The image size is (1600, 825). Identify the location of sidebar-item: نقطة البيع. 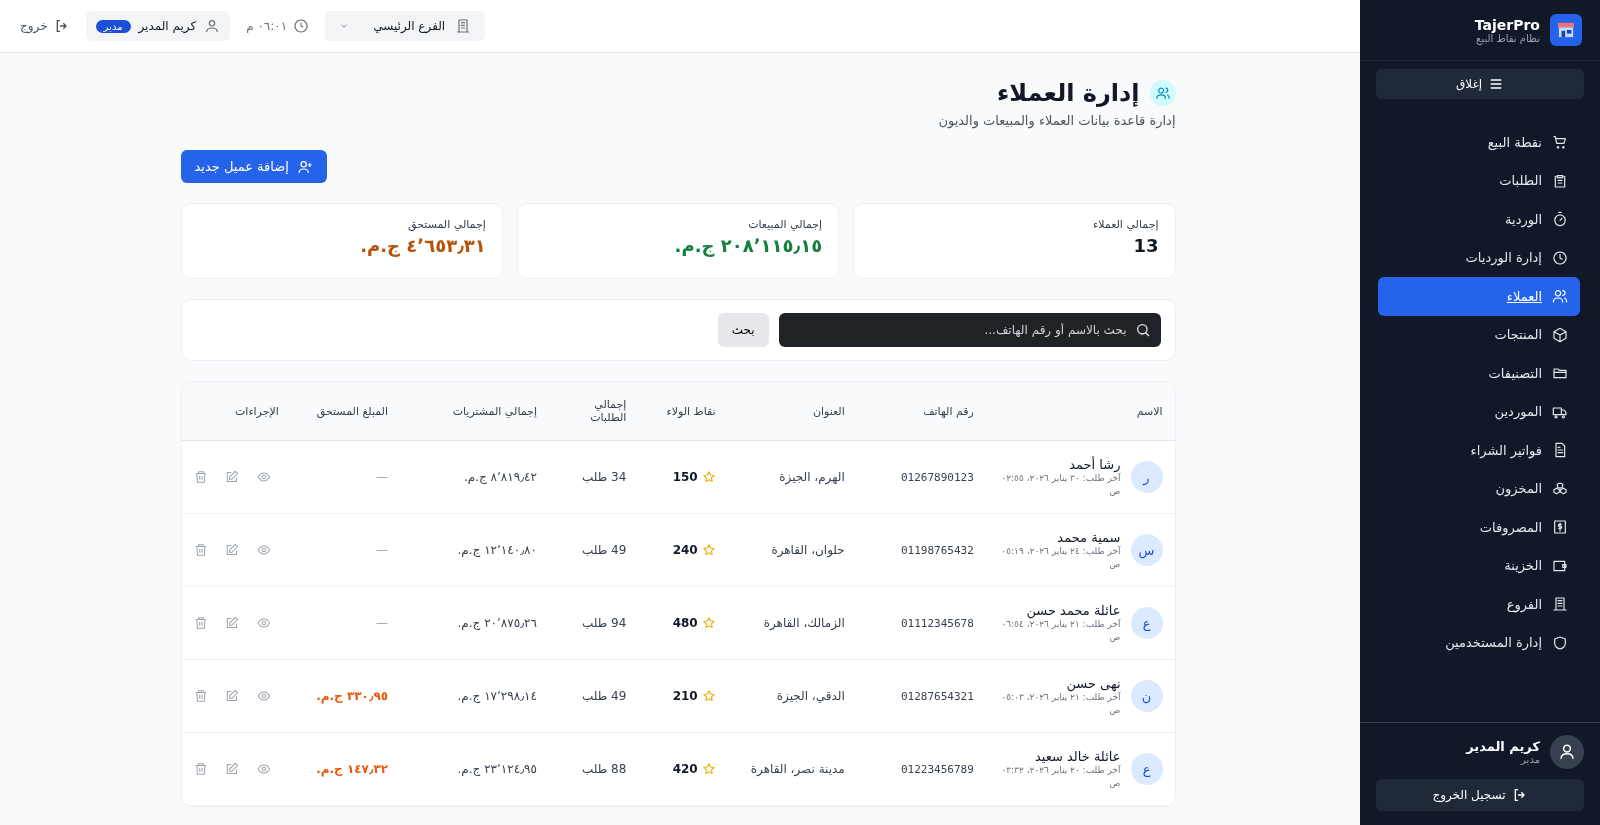
(1479, 142).